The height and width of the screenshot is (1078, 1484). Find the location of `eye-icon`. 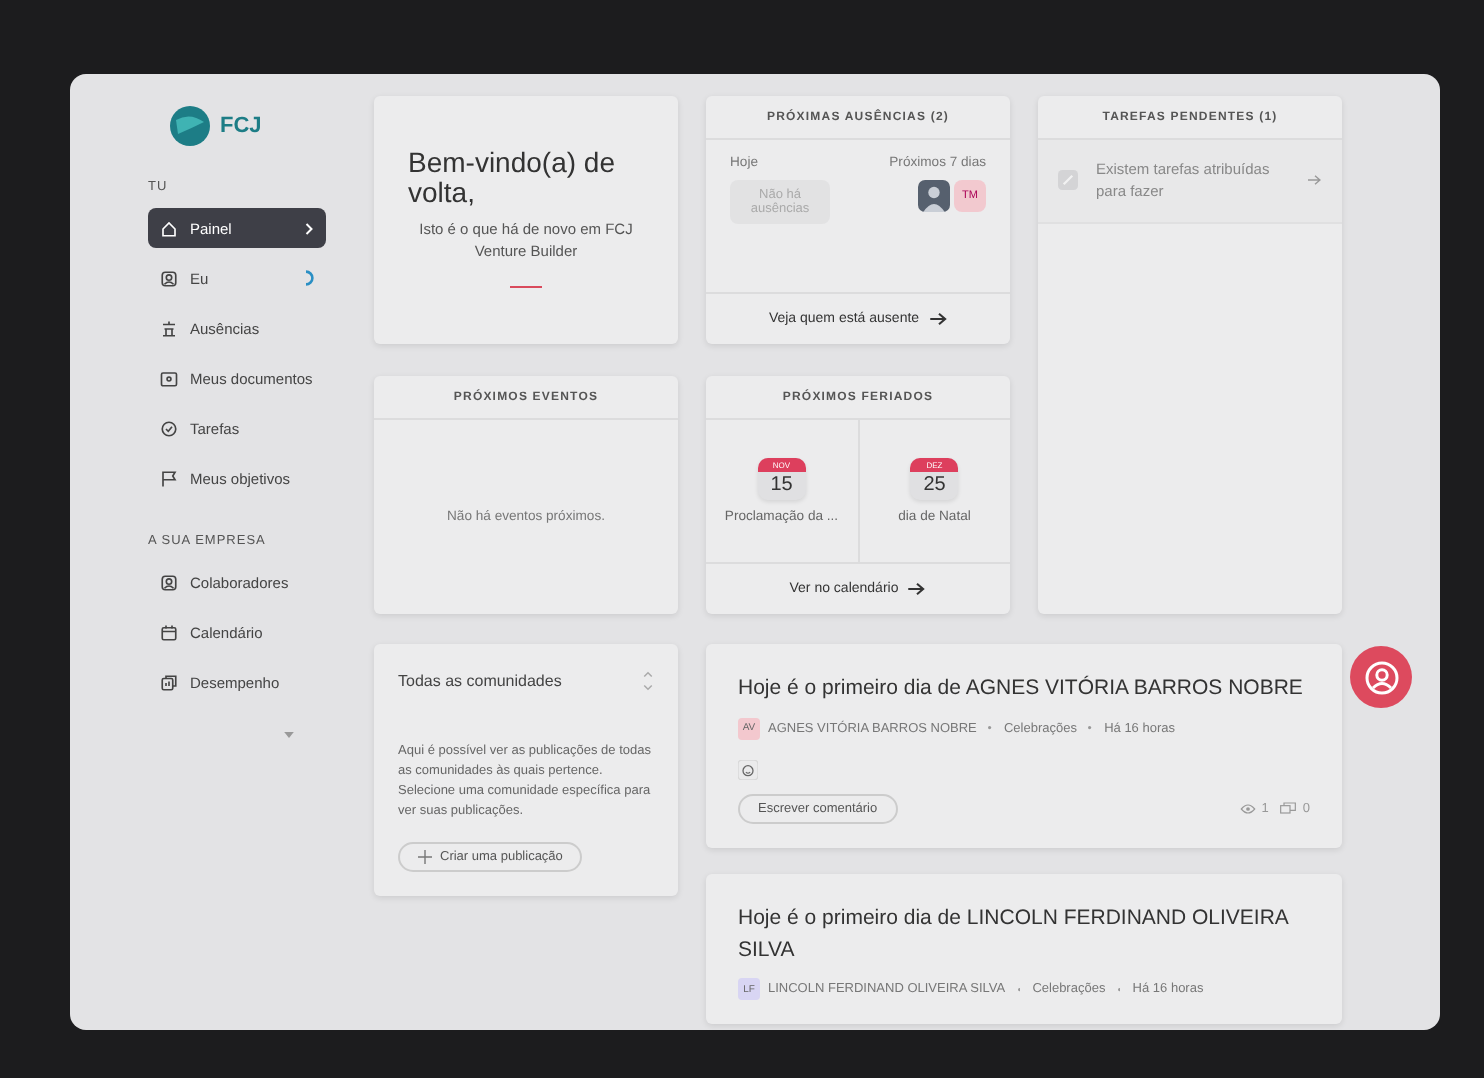

eye-icon is located at coordinates (1247, 808).